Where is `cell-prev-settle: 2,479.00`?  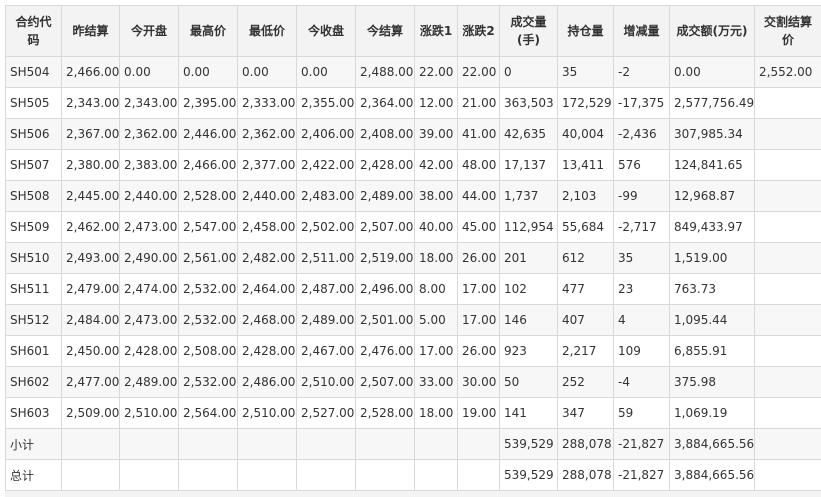 cell-prev-settle: 2,479.00 is located at coordinates (91, 289).